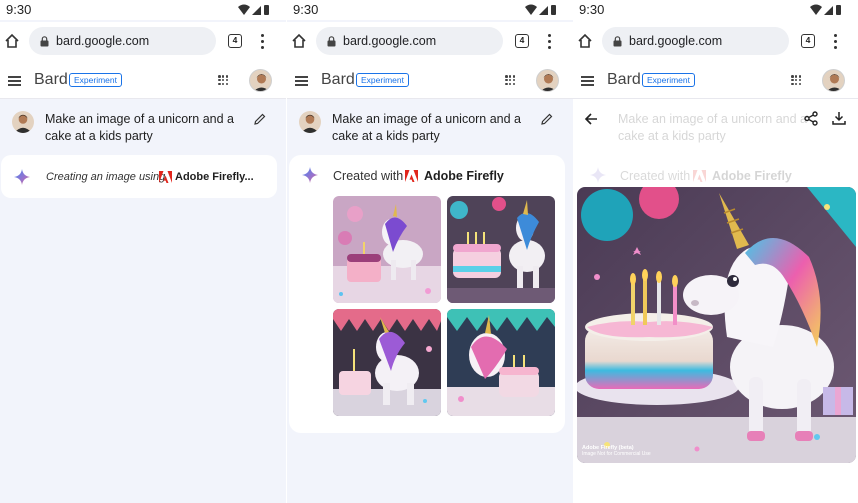  I want to click on download-icon, so click(839, 118).